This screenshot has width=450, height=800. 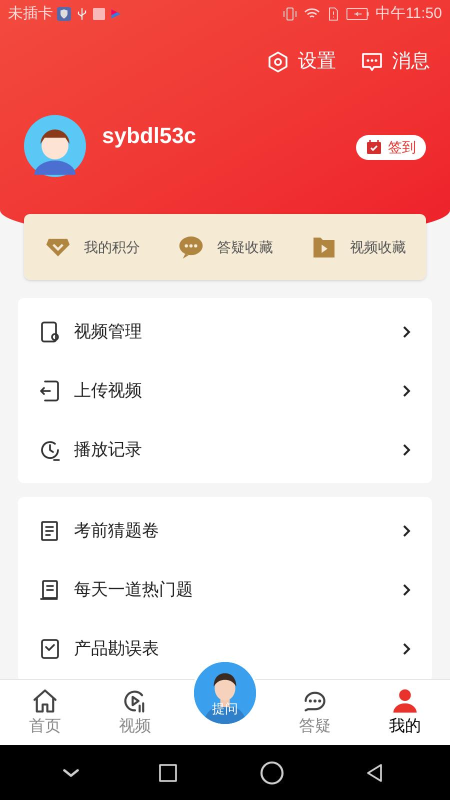 What do you see at coordinates (290, 14) in the screenshot?
I see `vibrate-icon` at bounding box center [290, 14].